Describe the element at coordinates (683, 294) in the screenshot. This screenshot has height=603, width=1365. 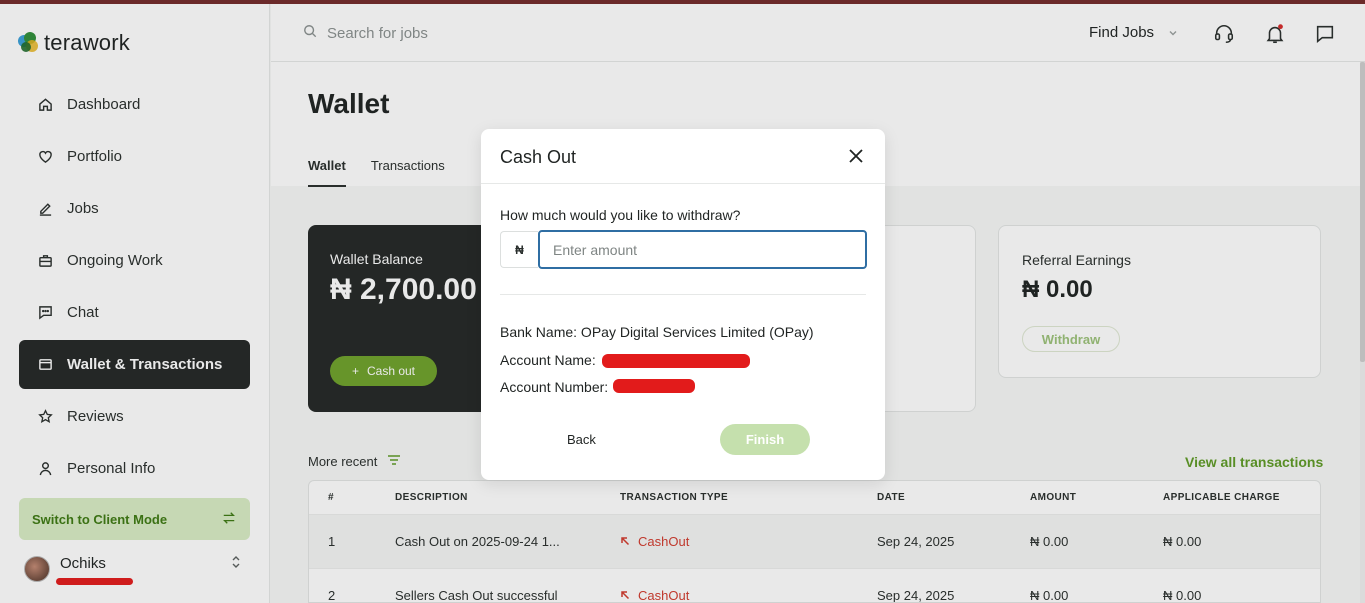
I see `modal-divider` at that location.